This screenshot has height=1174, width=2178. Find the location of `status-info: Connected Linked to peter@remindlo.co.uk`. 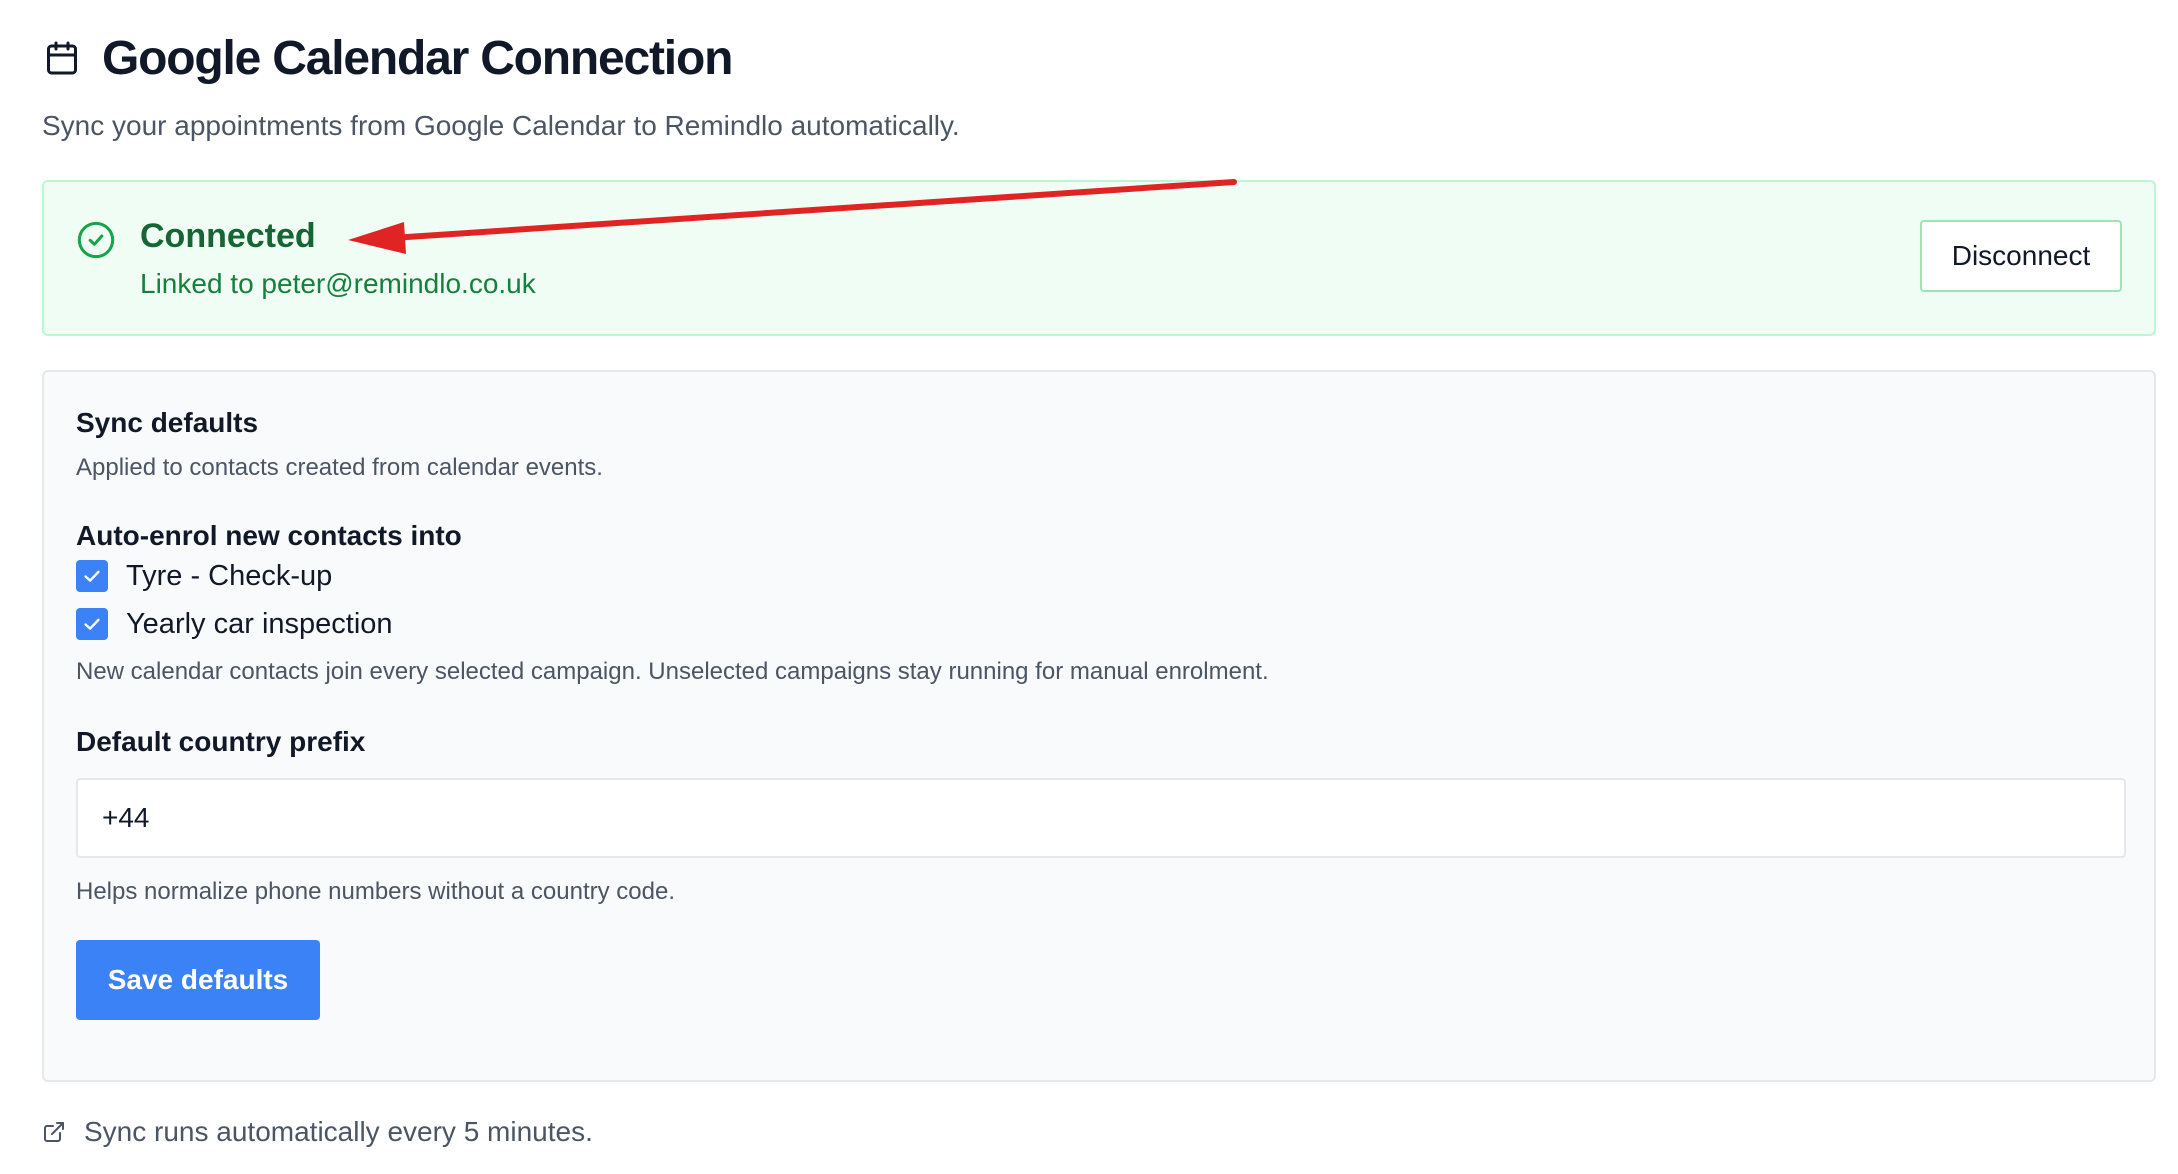

status-info: Connected Linked to peter@remindlo.co.uk is located at coordinates (306, 275).